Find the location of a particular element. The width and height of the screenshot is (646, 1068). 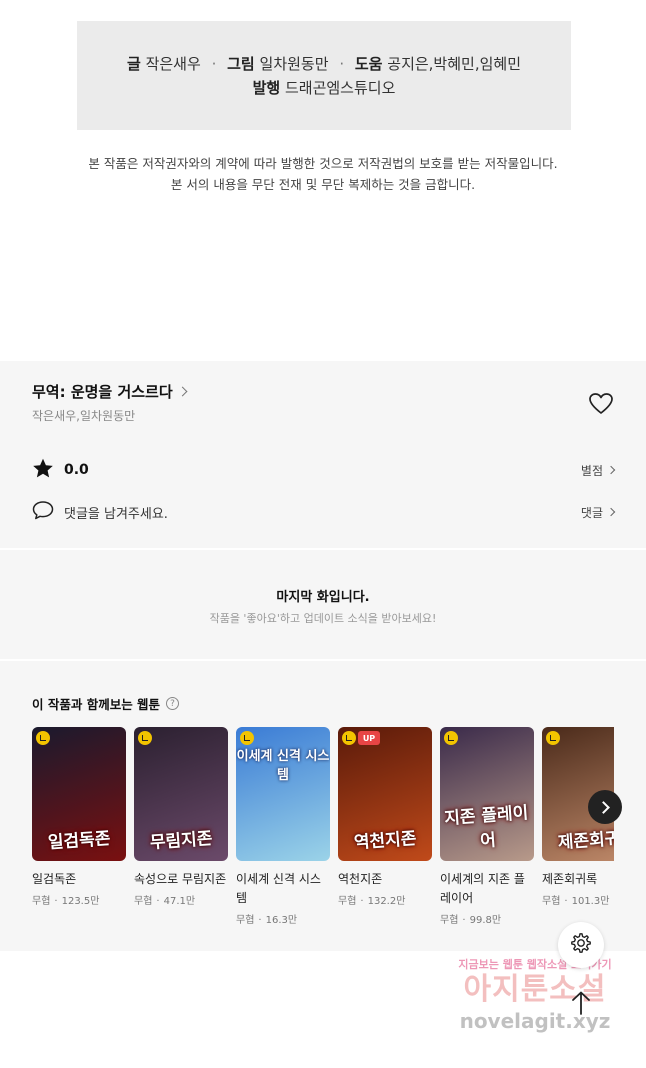

card-views: 47.1만 is located at coordinates (179, 901).